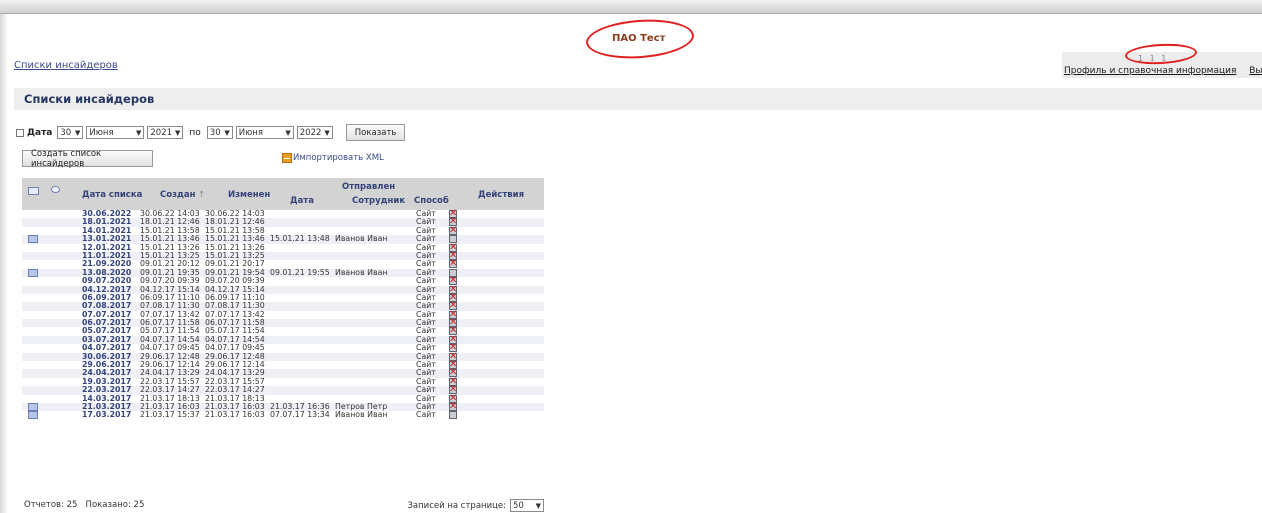 The image size is (1262, 513). Describe the element at coordinates (219, 132) in the screenshot. I see `to-day-select: 30 ▼` at that location.